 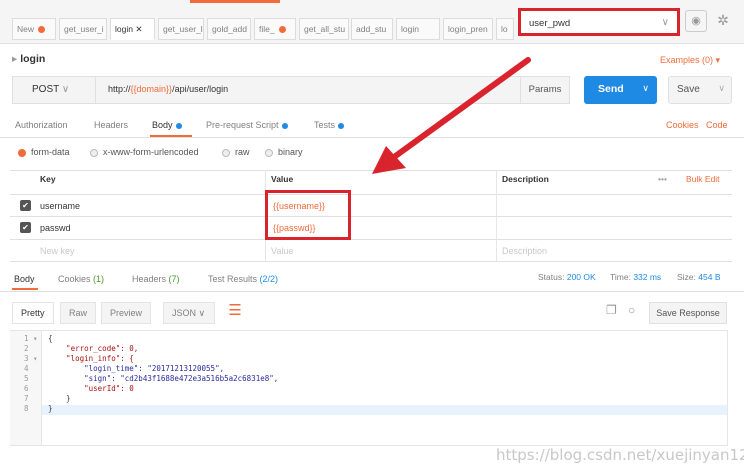 I want to click on column-header-value: Value, so click(x=282, y=179).